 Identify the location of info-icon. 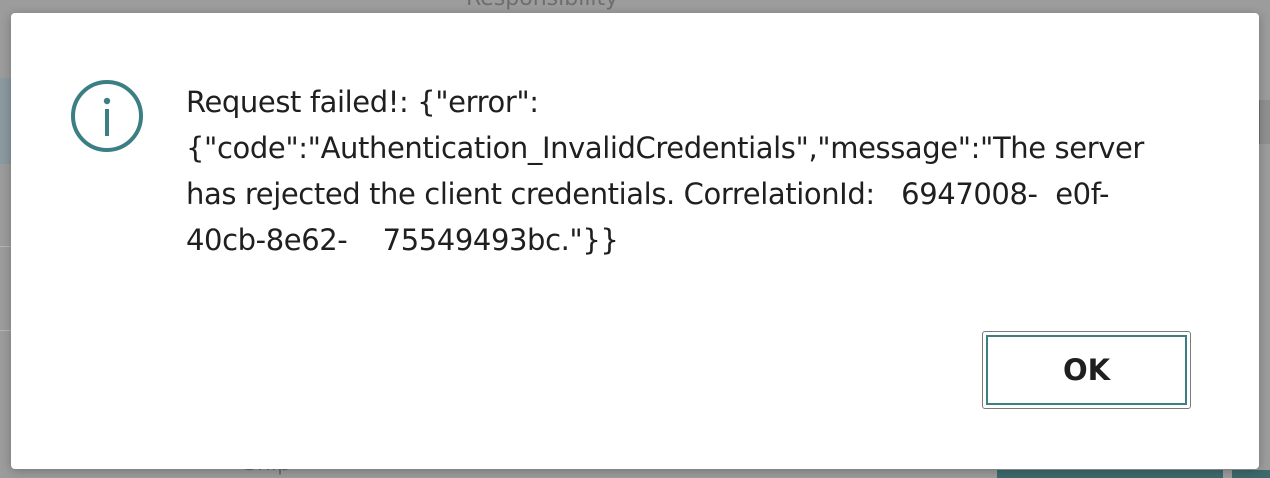
(107, 116).